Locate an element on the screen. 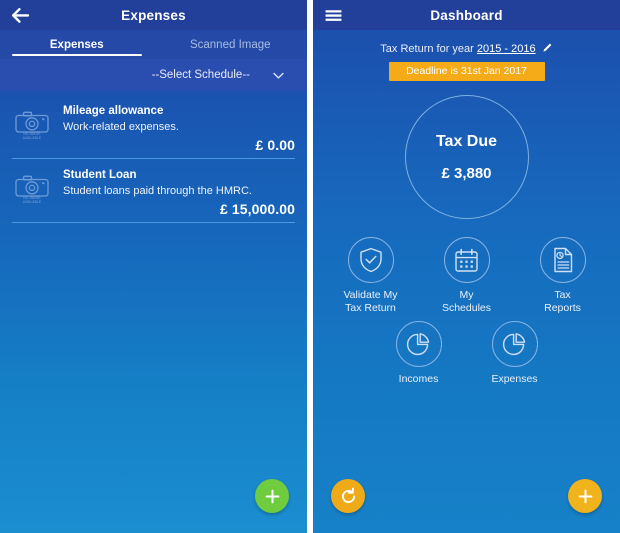  menu-item-label: Validate My Tax Return is located at coordinates (370, 302).